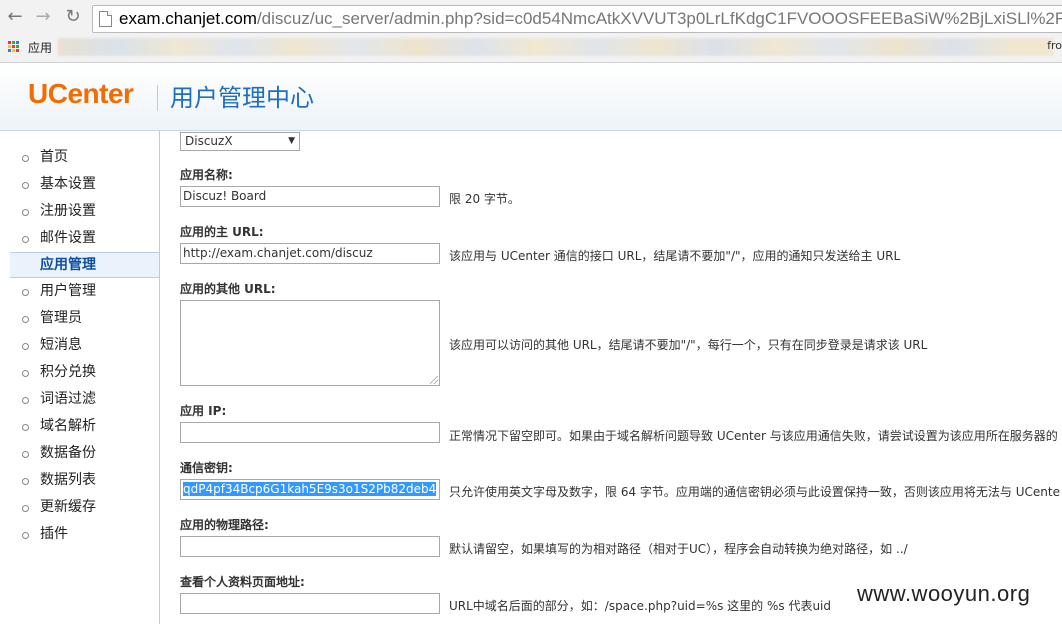 The width and height of the screenshot is (1062, 624). What do you see at coordinates (68, 426) in the screenshot?
I see `sidebar-item-label: 域名解析` at bounding box center [68, 426].